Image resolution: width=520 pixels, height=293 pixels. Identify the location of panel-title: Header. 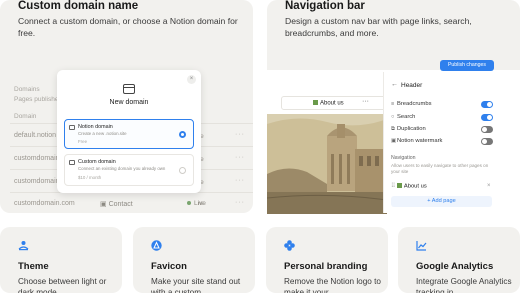
(412, 85).